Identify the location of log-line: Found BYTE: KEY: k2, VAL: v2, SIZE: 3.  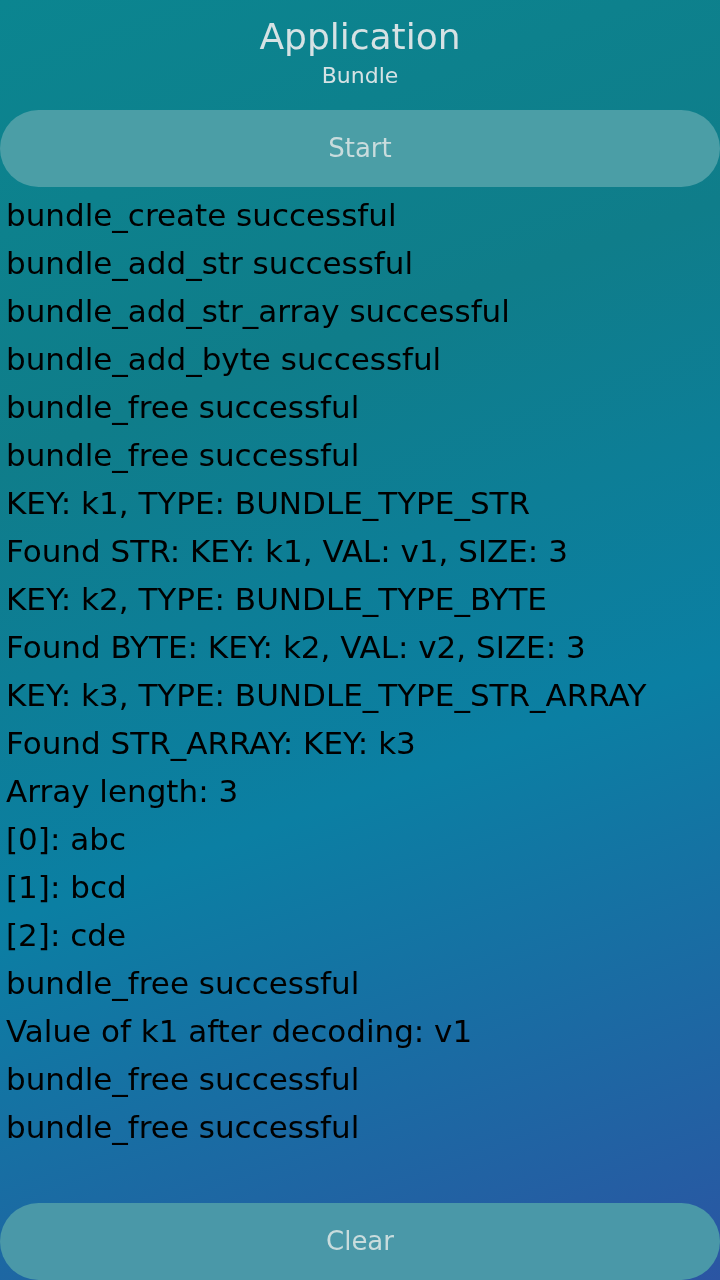
(296, 647).